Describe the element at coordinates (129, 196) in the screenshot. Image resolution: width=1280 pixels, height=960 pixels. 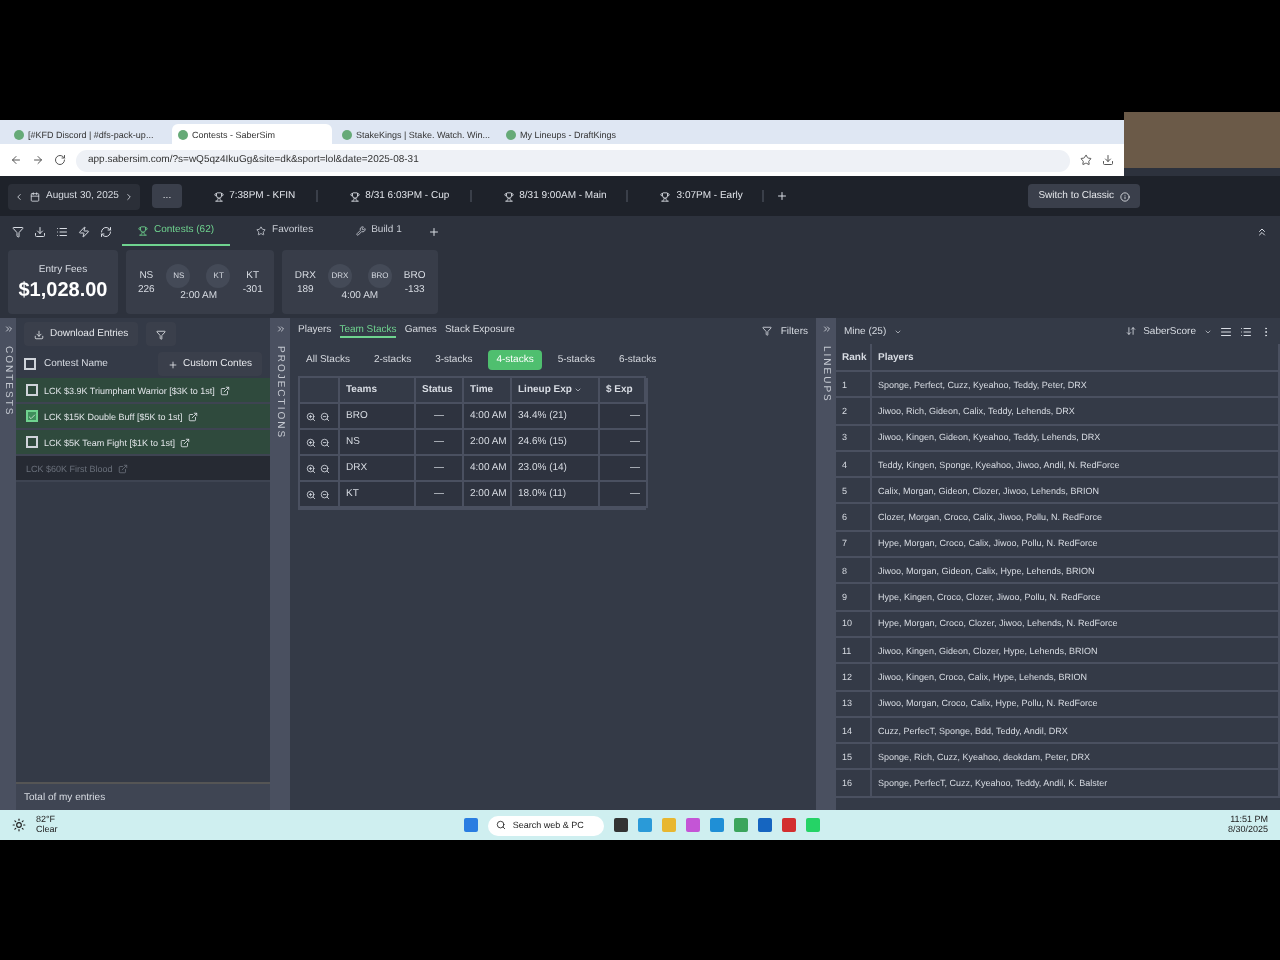
I see `chevron-right-icon` at that location.